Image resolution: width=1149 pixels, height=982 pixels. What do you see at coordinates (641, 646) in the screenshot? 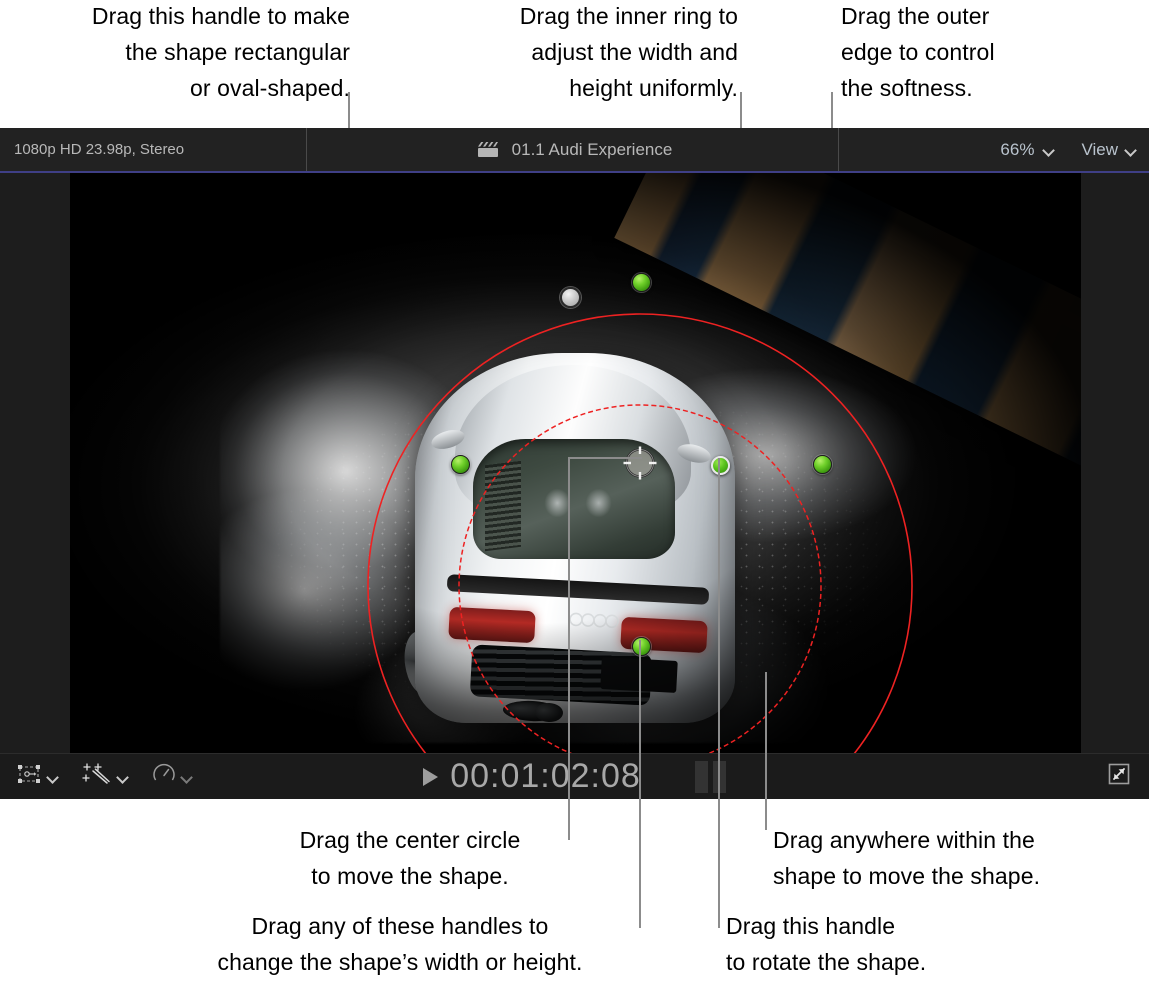
I see `size-handle-bottom` at bounding box center [641, 646].